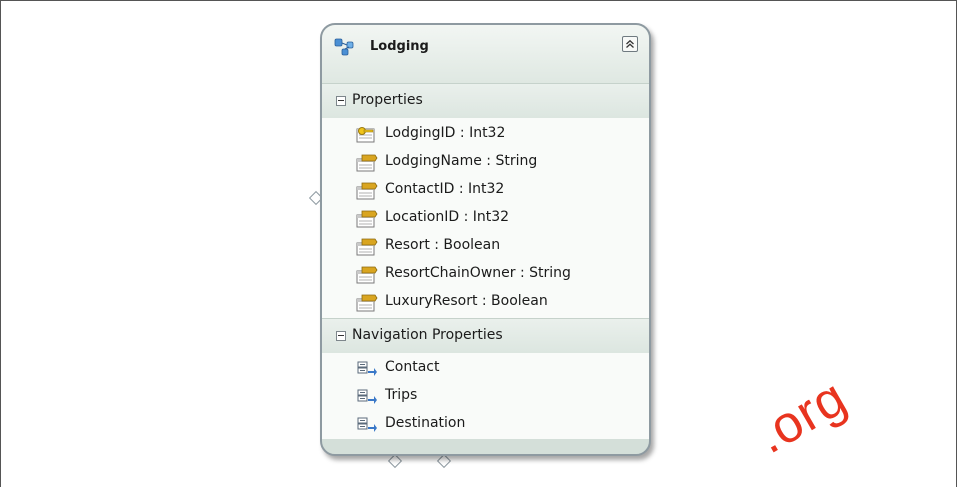 The width and height of the screenshot is (957, 488). Describe the element at coordinates (801, 417) in the screenshot. I see `watermark-text: .org` at that location.